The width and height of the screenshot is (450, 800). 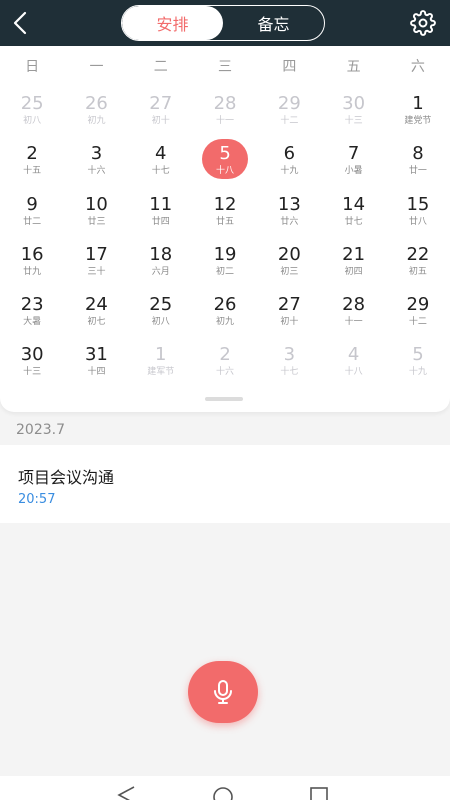 I want to click on weekday-label: 一, so click(x=96, y=67).